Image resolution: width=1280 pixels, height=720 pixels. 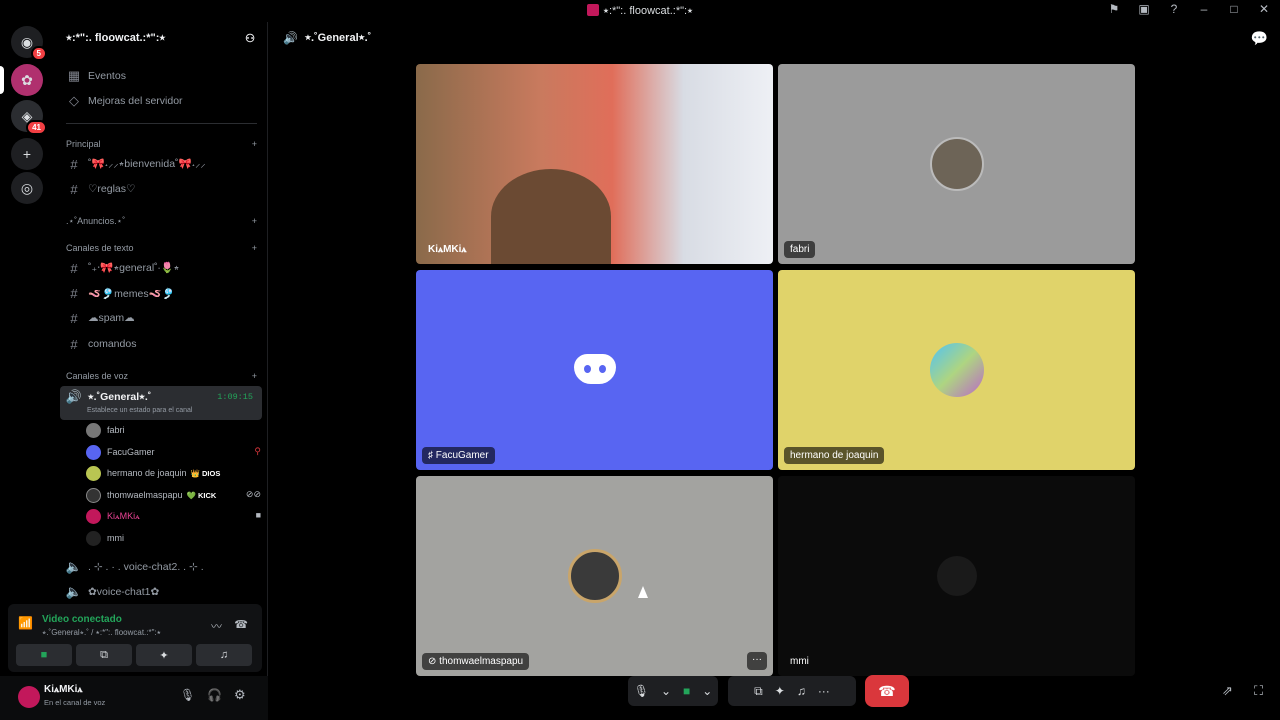 What do you see at coordinates (241, 624) in the screenshot?
I see `disconnect-icon: ☎` at bounding box center [241, 624].